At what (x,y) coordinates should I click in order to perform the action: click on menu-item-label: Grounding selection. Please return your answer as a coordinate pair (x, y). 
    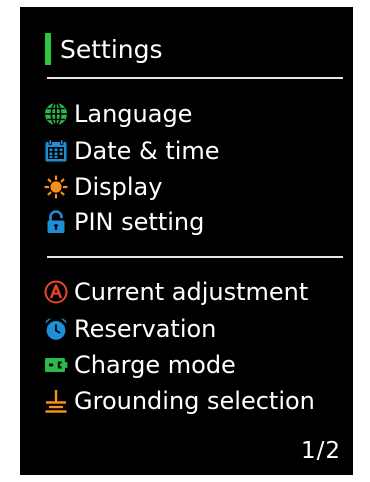
    Looking at the image, I should click on (194, 401).